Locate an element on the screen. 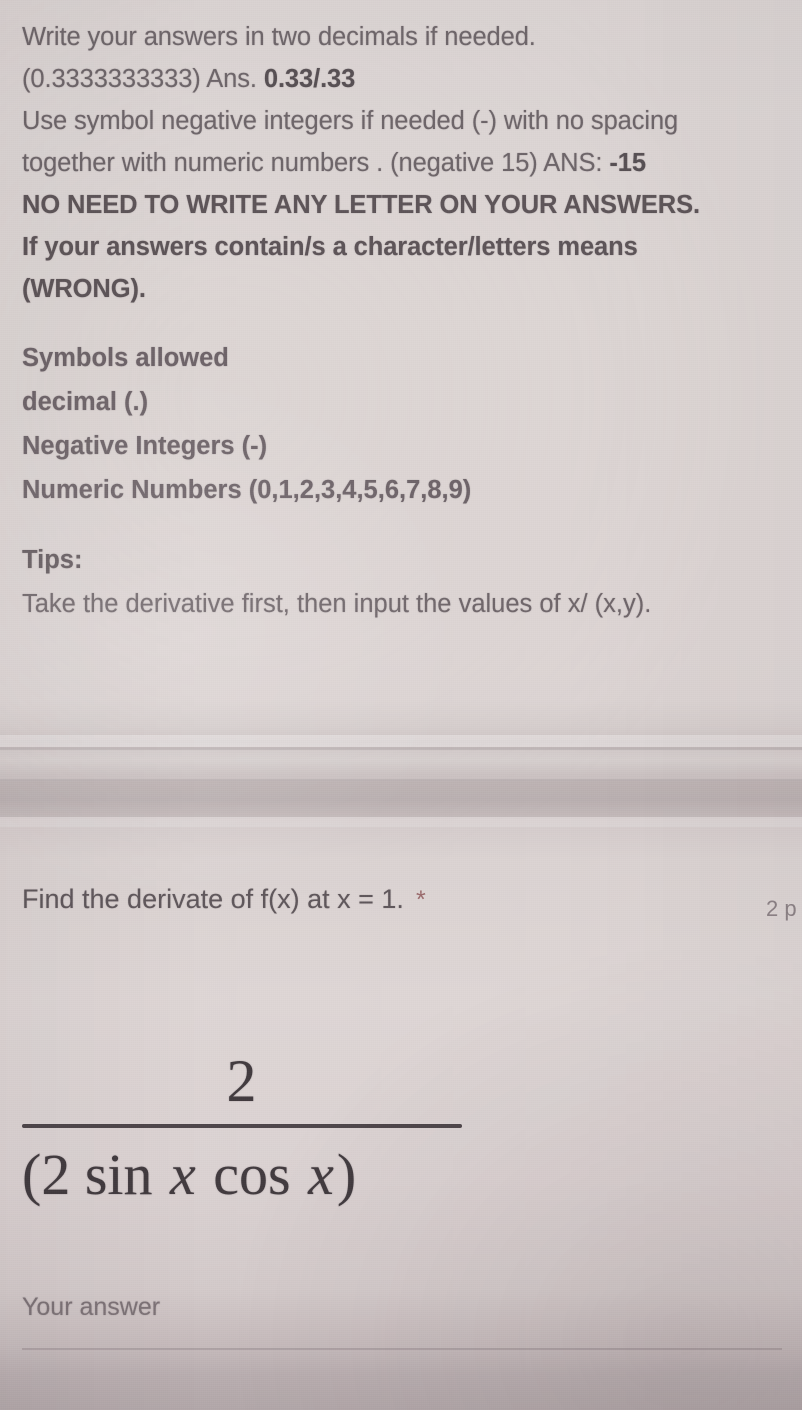 Image resolution: width=802 pixels, height=1410 pixels. symbols-allowed-heading: Symbols allowed is located at coordinates (125, 358).